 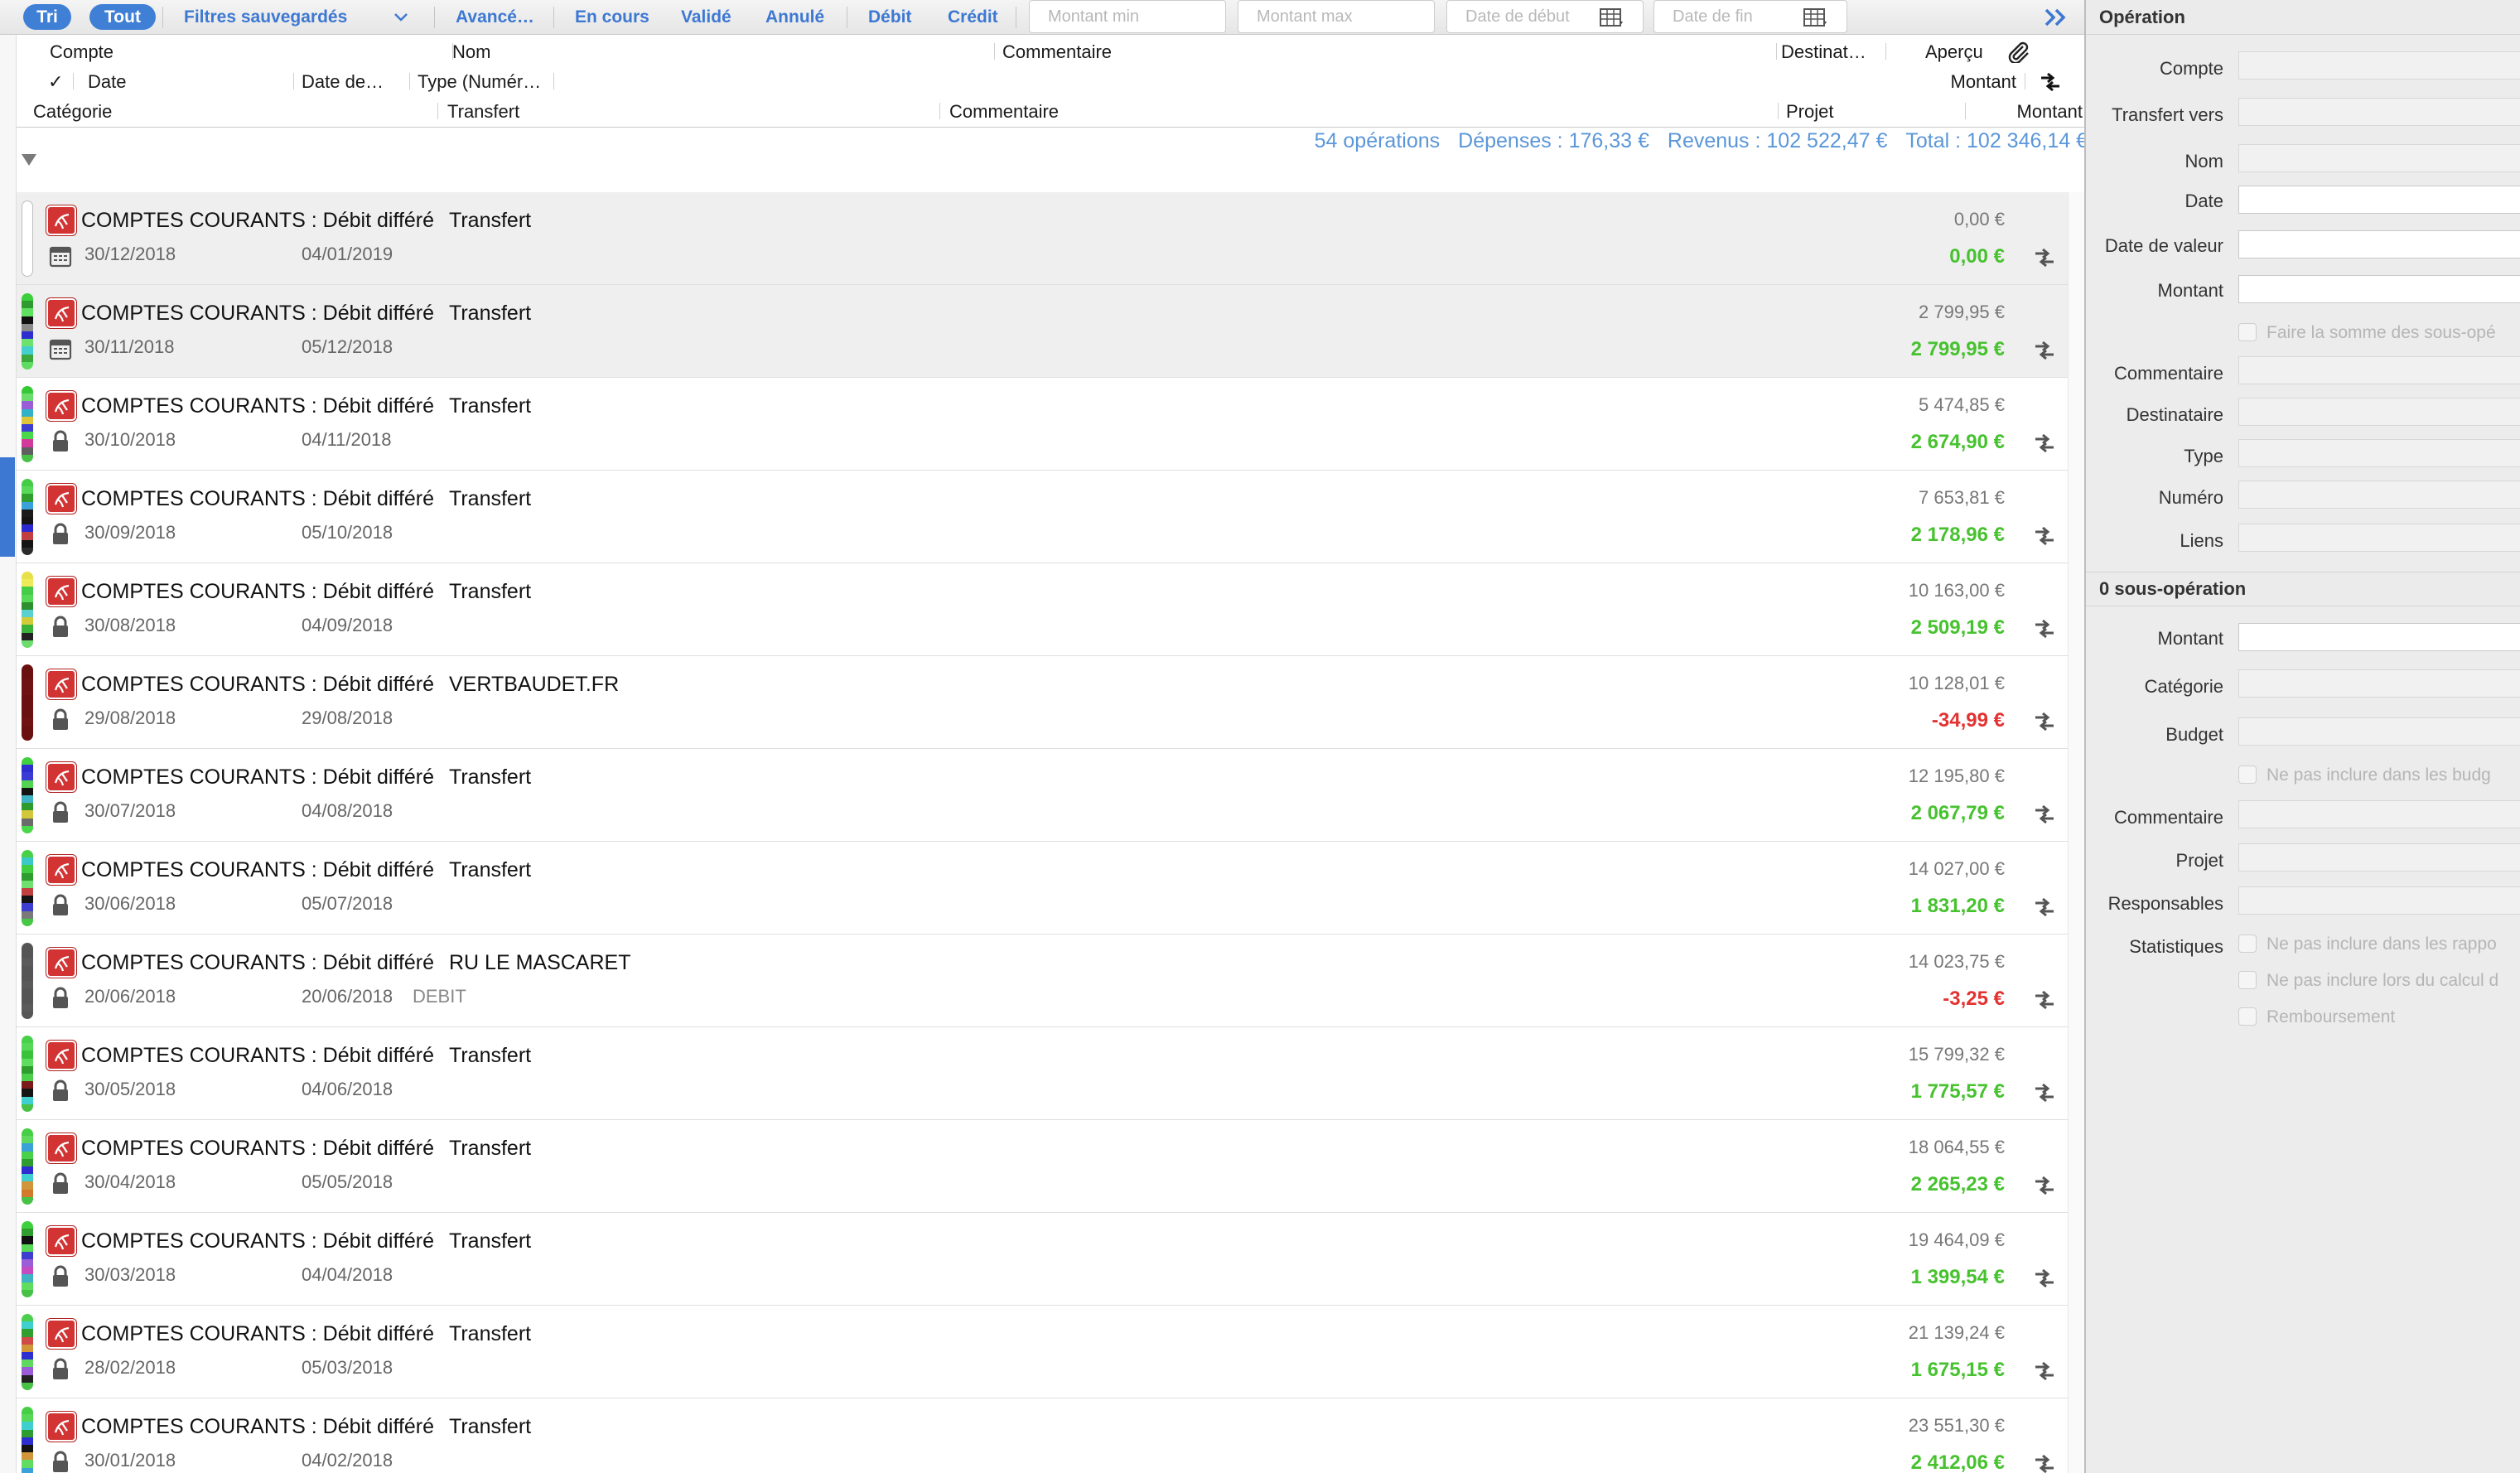 I want to click on header-name: Nom, so click(x=471, y=52).